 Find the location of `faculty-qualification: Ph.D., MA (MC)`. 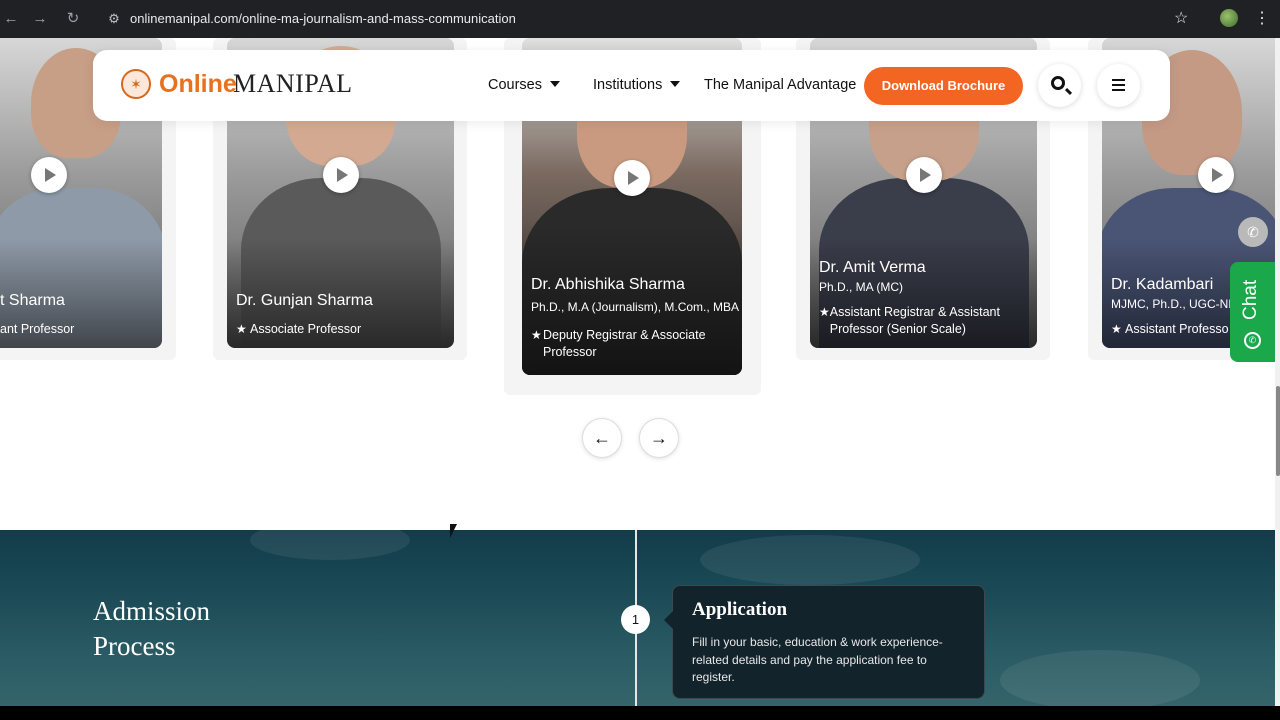

faculty-qualification: Ph.D., MA (MC) is located at coordinates (861, 287).